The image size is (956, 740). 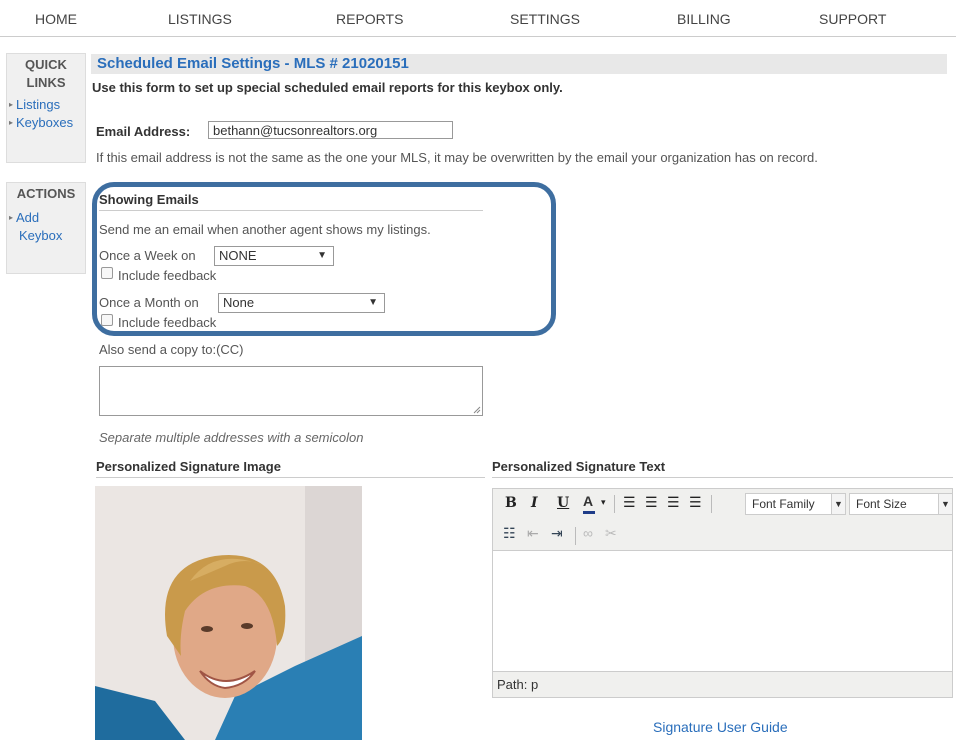 I want to click on signature-photo, so click(x=228, y=613).